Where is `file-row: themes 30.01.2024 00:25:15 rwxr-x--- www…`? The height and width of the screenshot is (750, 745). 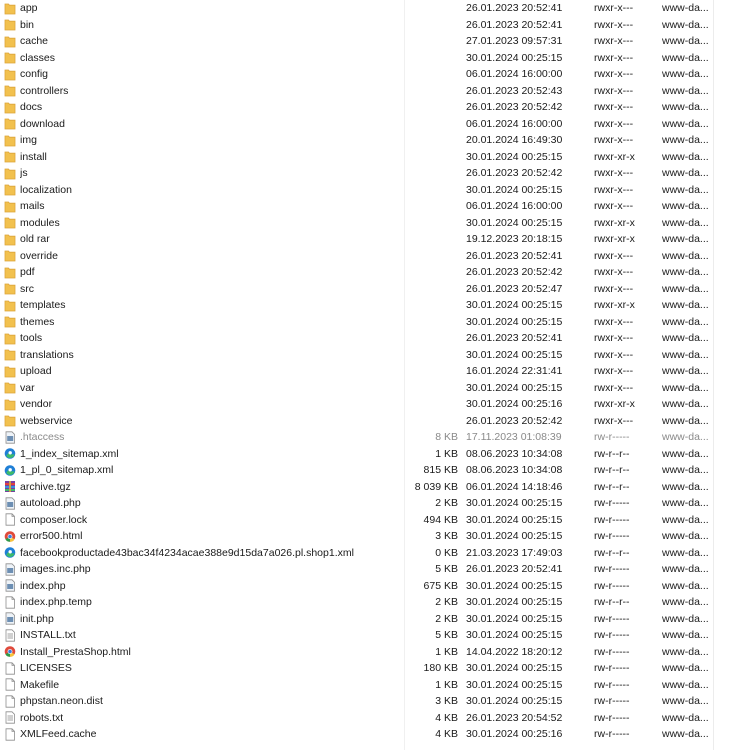
file-row: themes 30.01.2024 00:25:15 rwxr-x--- www… is located at coordinates (356, 322).